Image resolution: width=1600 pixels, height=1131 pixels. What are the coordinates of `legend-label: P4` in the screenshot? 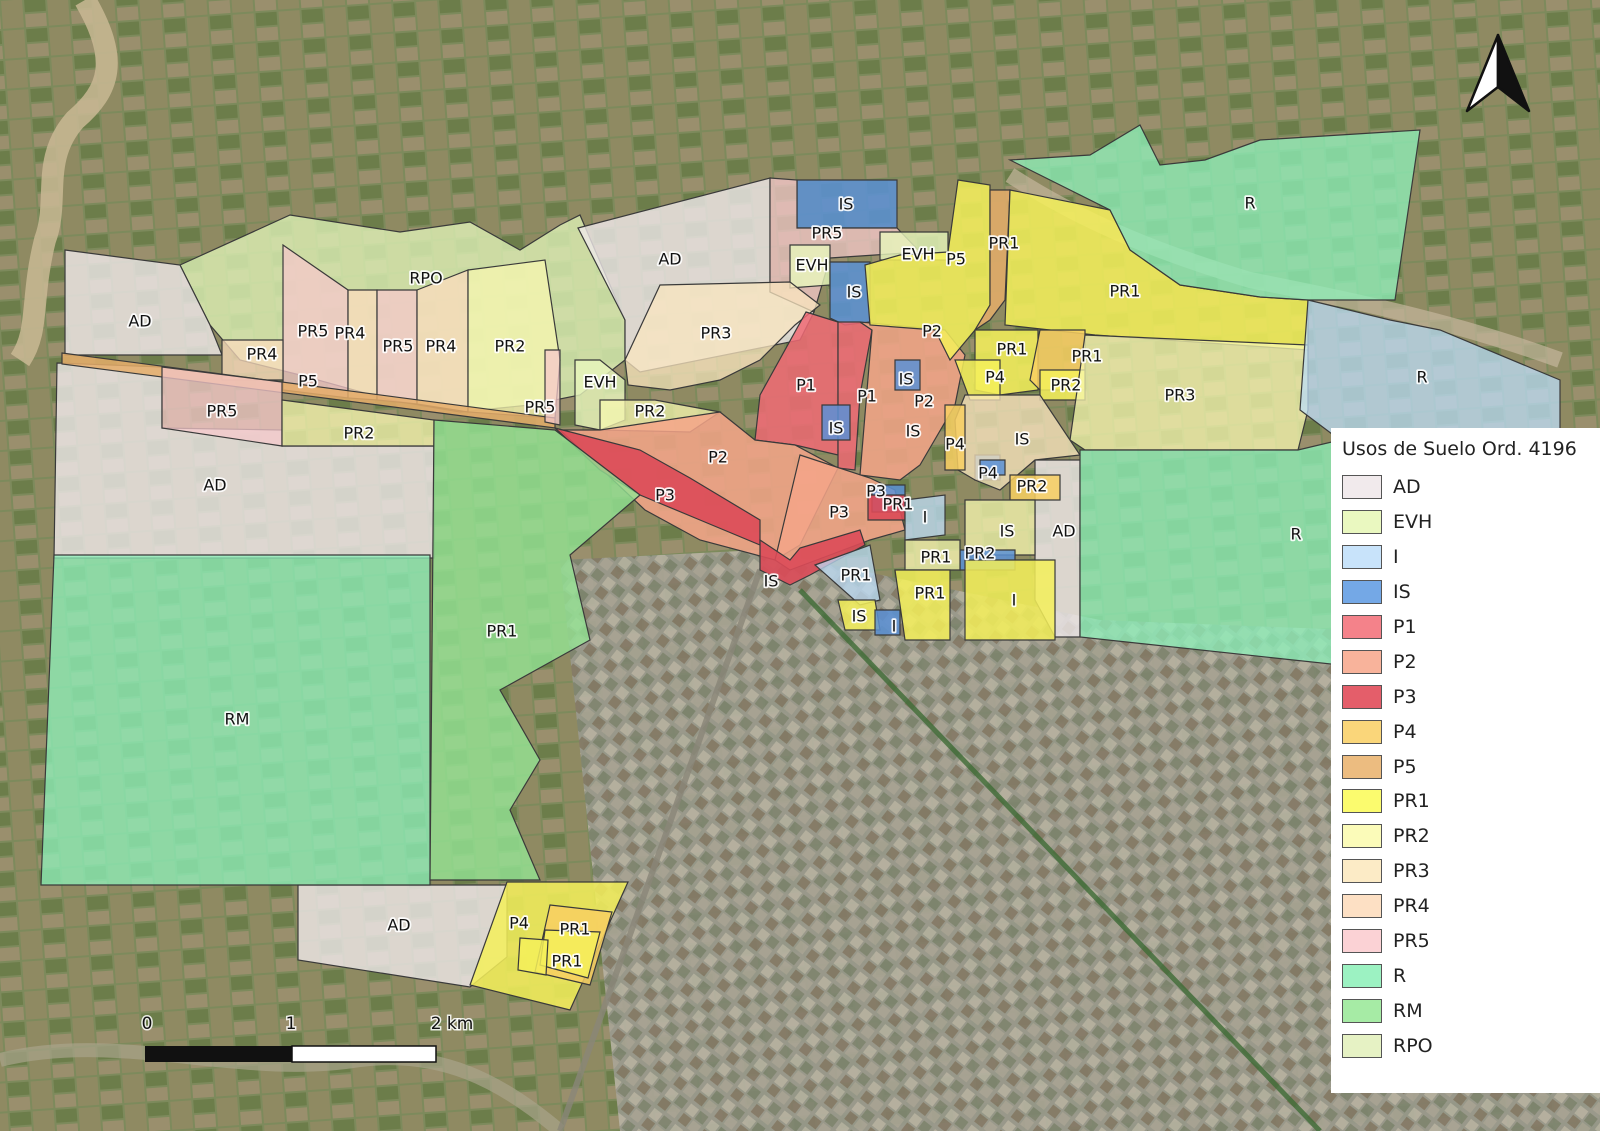 It's located at (1405, 731).